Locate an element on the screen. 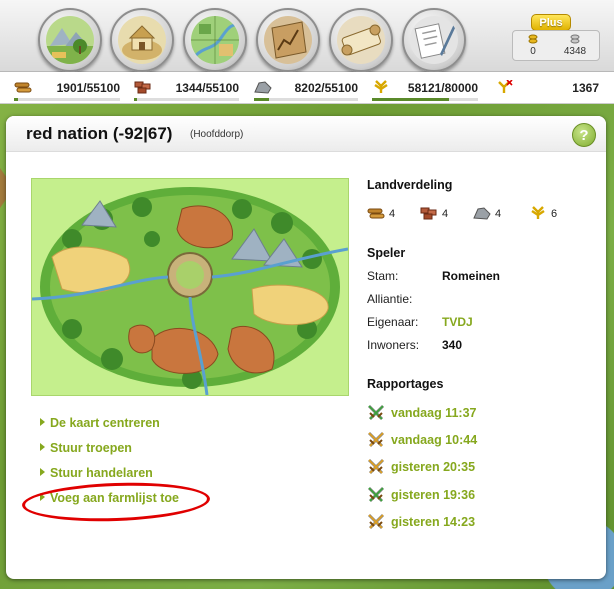 The height and width of the screenshot is (589, 614). land-crop-count: 6 is located at coordinates (554, 214).